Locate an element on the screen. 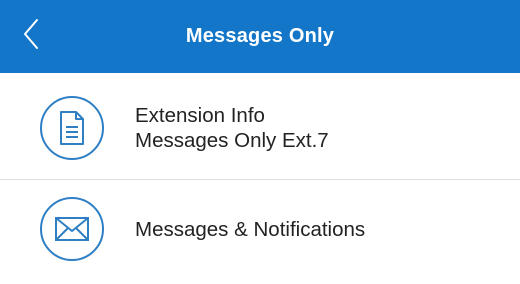 Image resolution: width=520 pixels, height=284 pixels. list-item-text: Extension Info Messages Only Ext.7 is located at coordinates (232, 128).